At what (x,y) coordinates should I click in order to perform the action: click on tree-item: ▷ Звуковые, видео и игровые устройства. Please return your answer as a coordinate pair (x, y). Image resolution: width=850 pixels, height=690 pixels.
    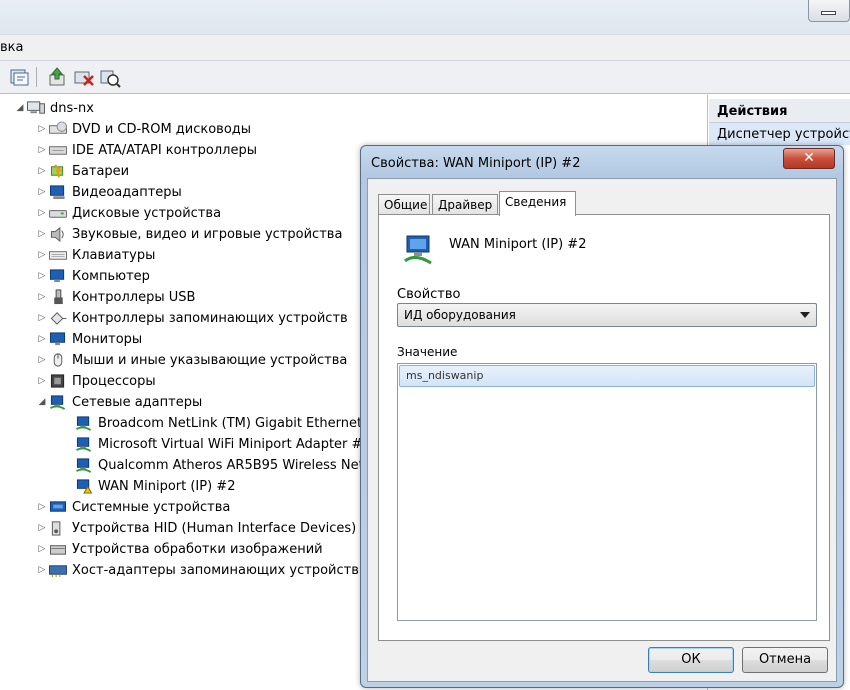
    Looking at the image, I should click on (189, 234).